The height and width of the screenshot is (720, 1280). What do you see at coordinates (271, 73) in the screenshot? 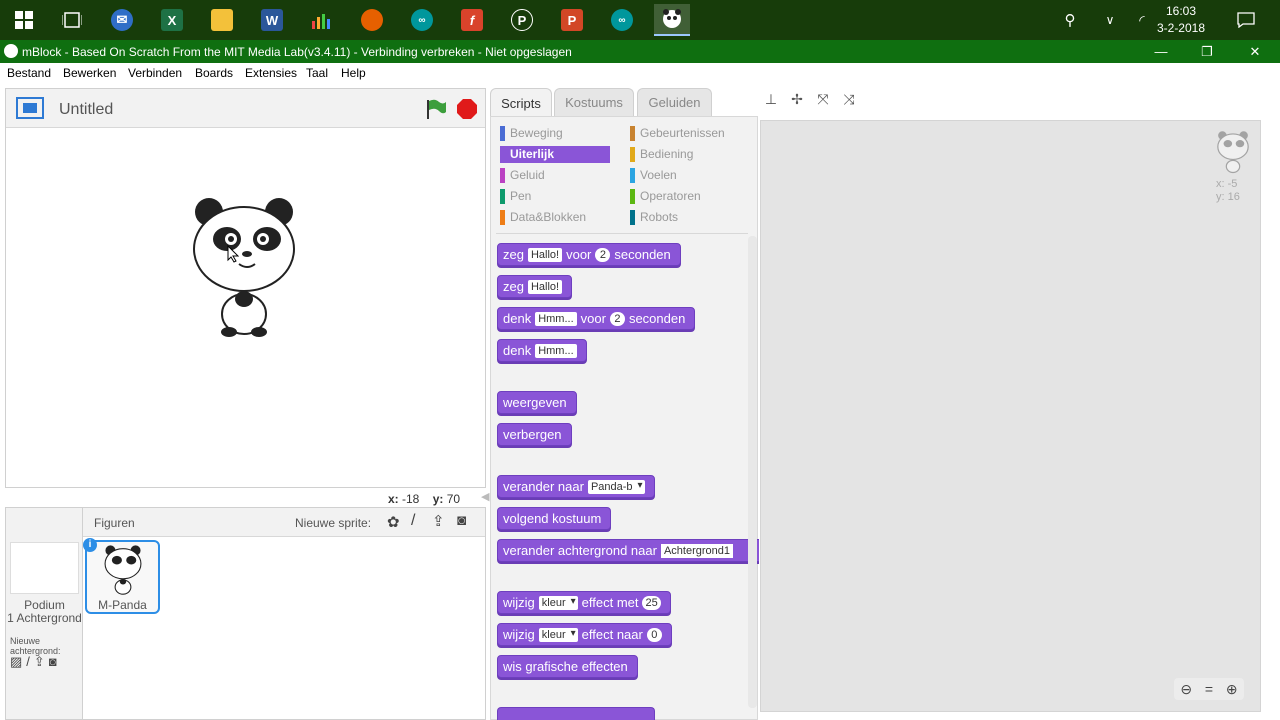
I see `menu-extensies: Extensies` at bounding box center [271, 73].